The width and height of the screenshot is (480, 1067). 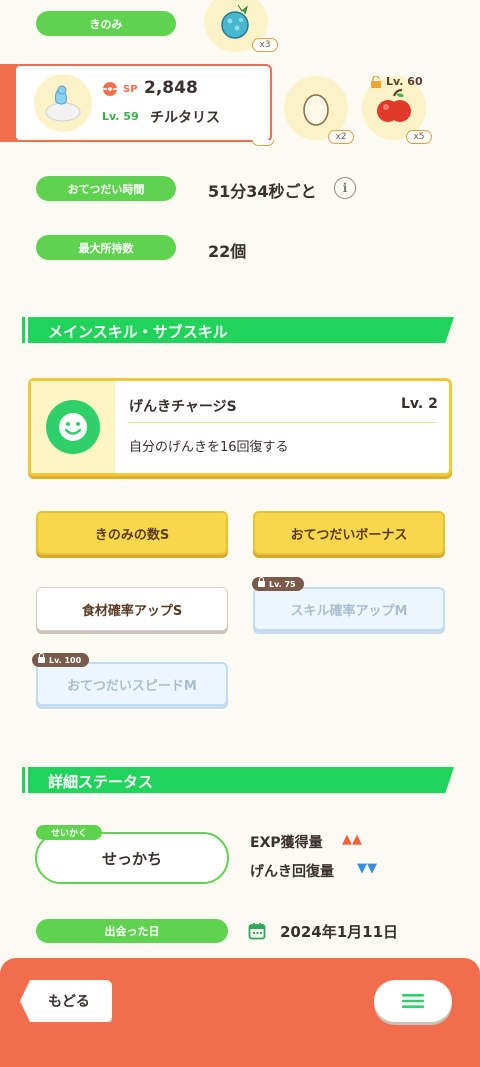 I want to click on calendar-icon, so click(x=257, y=931).